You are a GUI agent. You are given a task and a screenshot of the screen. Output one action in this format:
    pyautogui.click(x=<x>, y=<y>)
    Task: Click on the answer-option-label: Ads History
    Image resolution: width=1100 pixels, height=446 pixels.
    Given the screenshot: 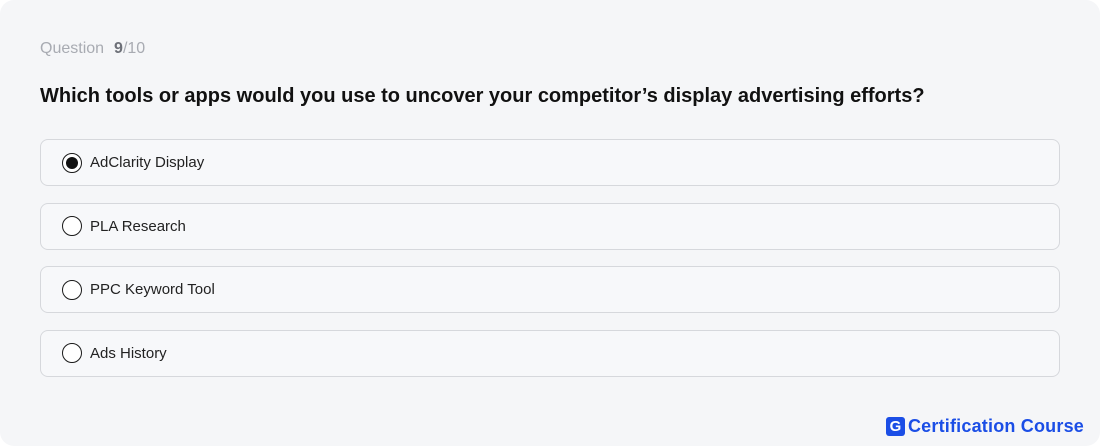 What is the action you would take?
    pyautogui.click(x=128, y=353)
    